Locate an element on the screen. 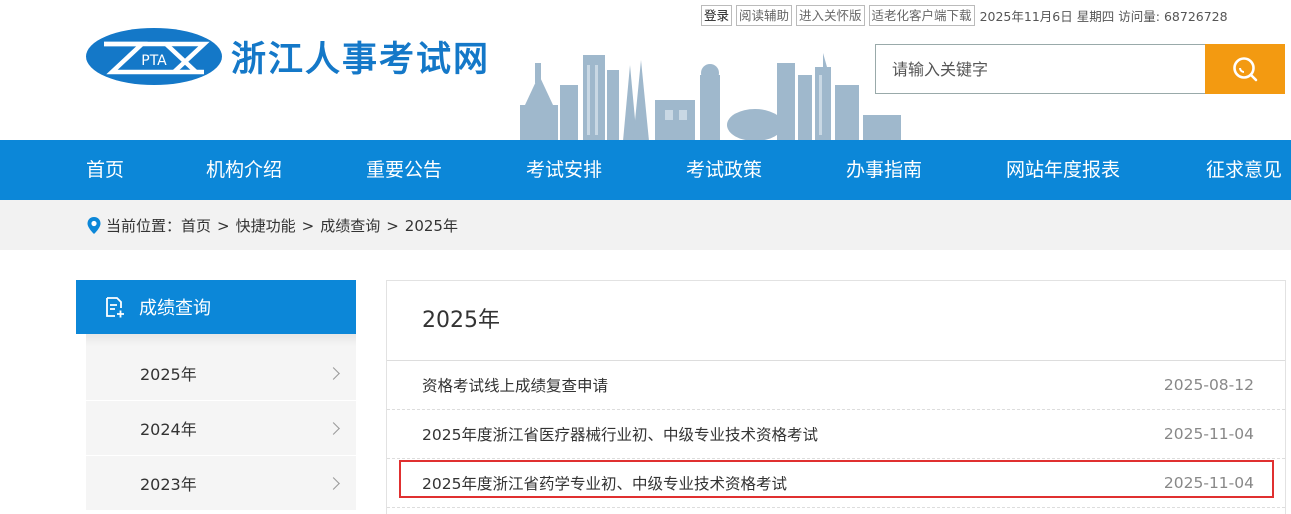 The image size is (1291, 514). search-input is located at coordinates (1040, 69).